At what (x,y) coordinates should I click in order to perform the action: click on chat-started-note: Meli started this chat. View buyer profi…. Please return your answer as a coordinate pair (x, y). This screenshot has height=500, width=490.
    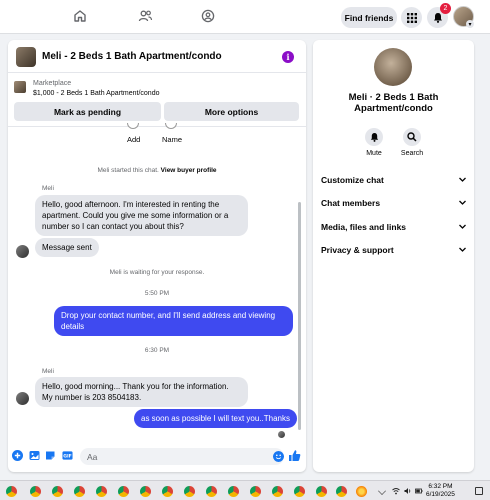
    Looking at the image, I should click on (157, 170).